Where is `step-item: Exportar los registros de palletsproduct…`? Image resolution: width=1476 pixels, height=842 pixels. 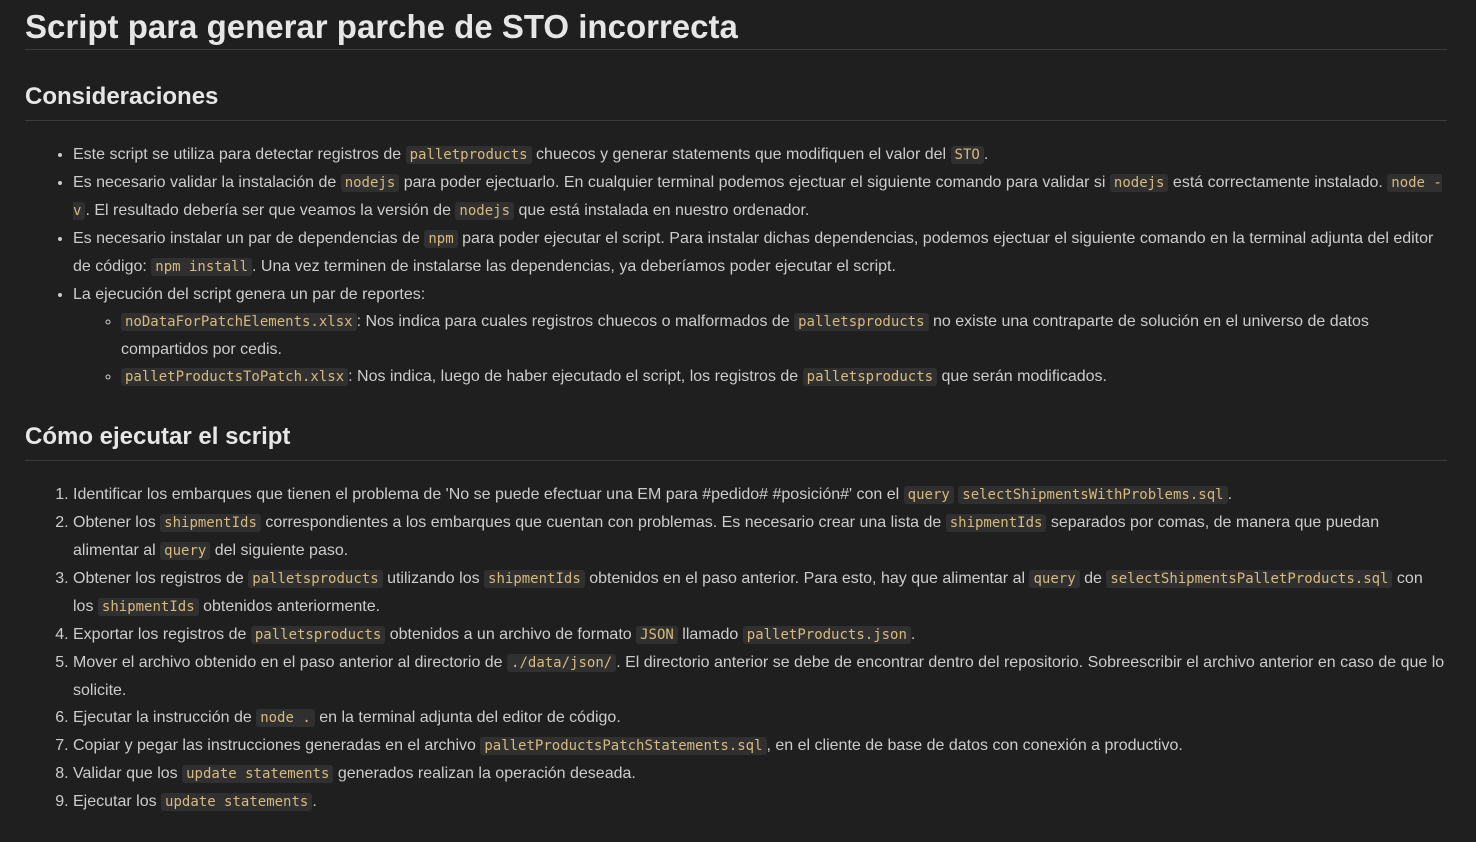
step-item: Exportar los registros de palletsproduct… is located at coordinates (760, 635).